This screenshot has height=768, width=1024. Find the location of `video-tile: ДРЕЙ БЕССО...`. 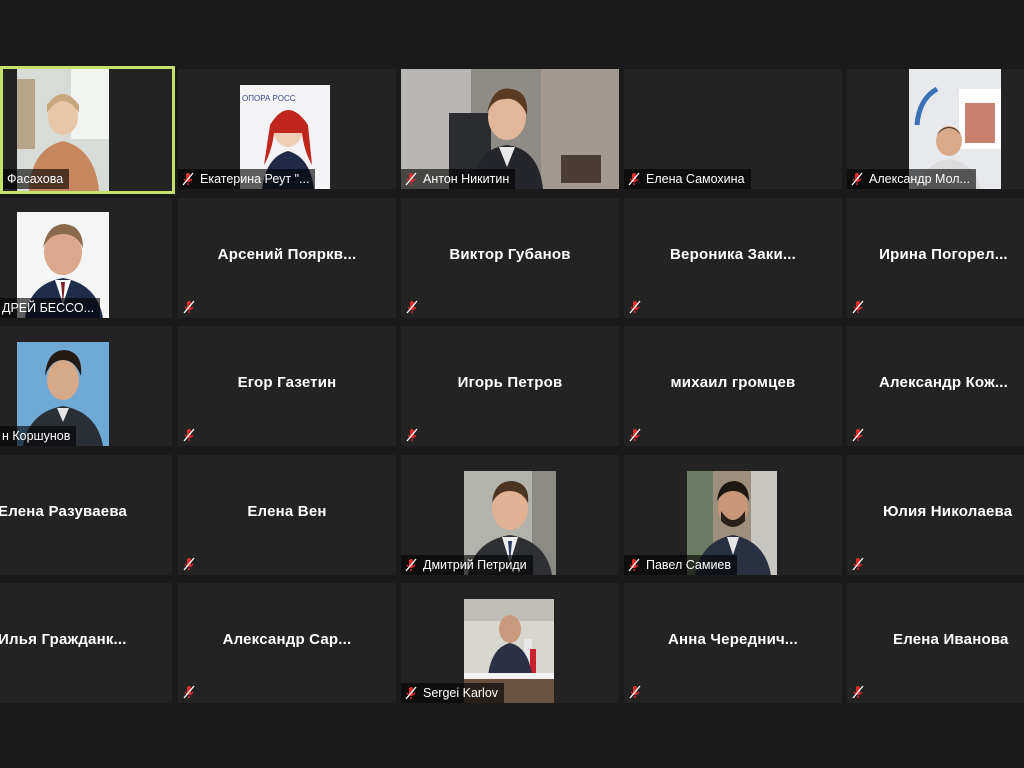

video-tile: ДРЕЙ БЕССО... is located at coordinates (86, 258).